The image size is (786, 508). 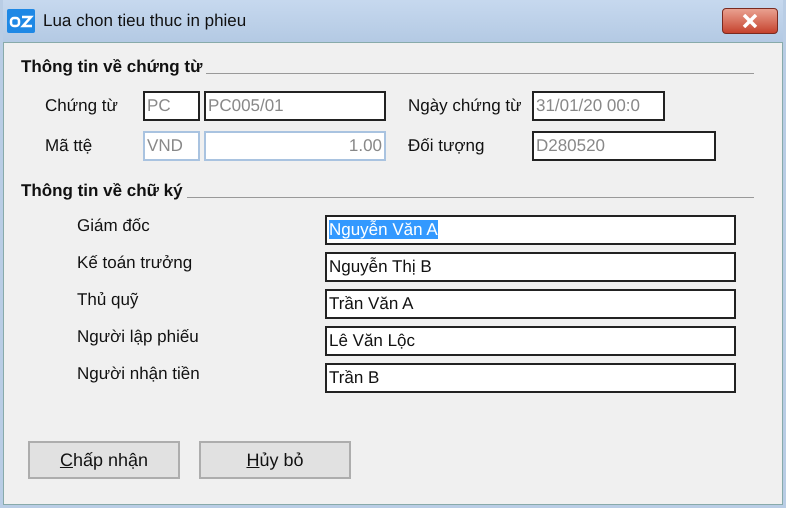 What do you see at coordinates (530, 267) in the screenshot?
I see `input-field: Nguyễn Thị B` at bounding box center [530, 267].